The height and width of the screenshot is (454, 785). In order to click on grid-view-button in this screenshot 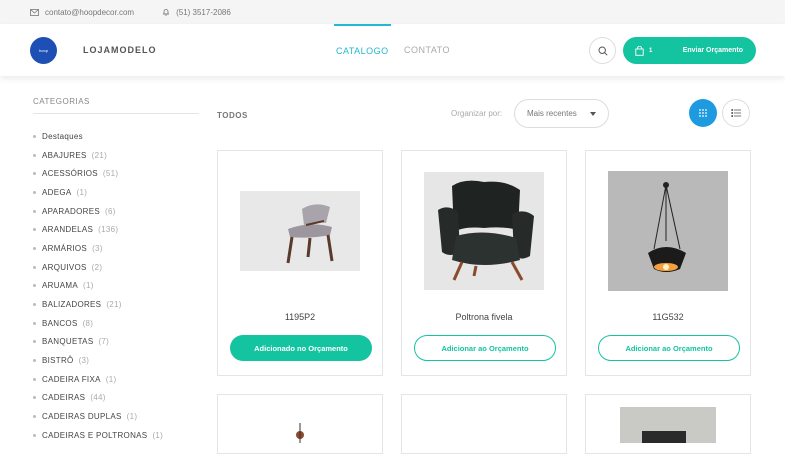, I will do `click(703, 113)`.